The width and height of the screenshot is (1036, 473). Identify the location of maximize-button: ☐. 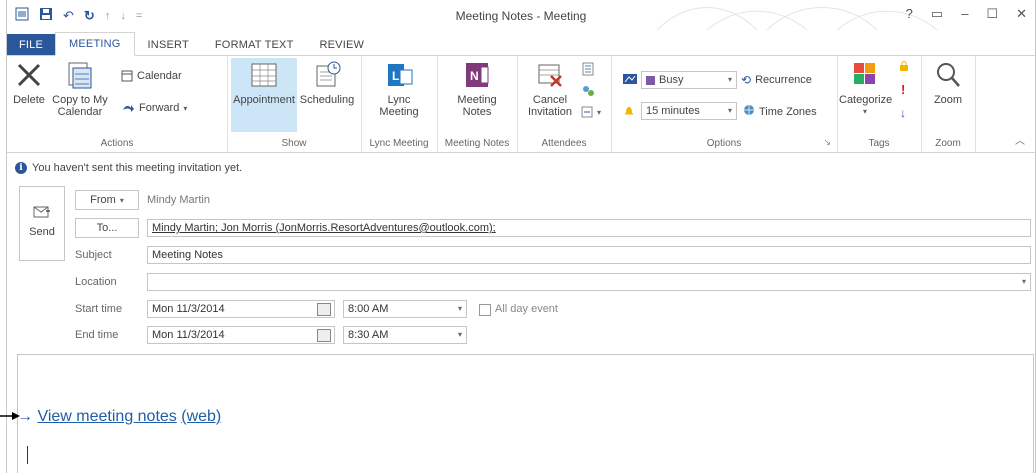
(992, 14).